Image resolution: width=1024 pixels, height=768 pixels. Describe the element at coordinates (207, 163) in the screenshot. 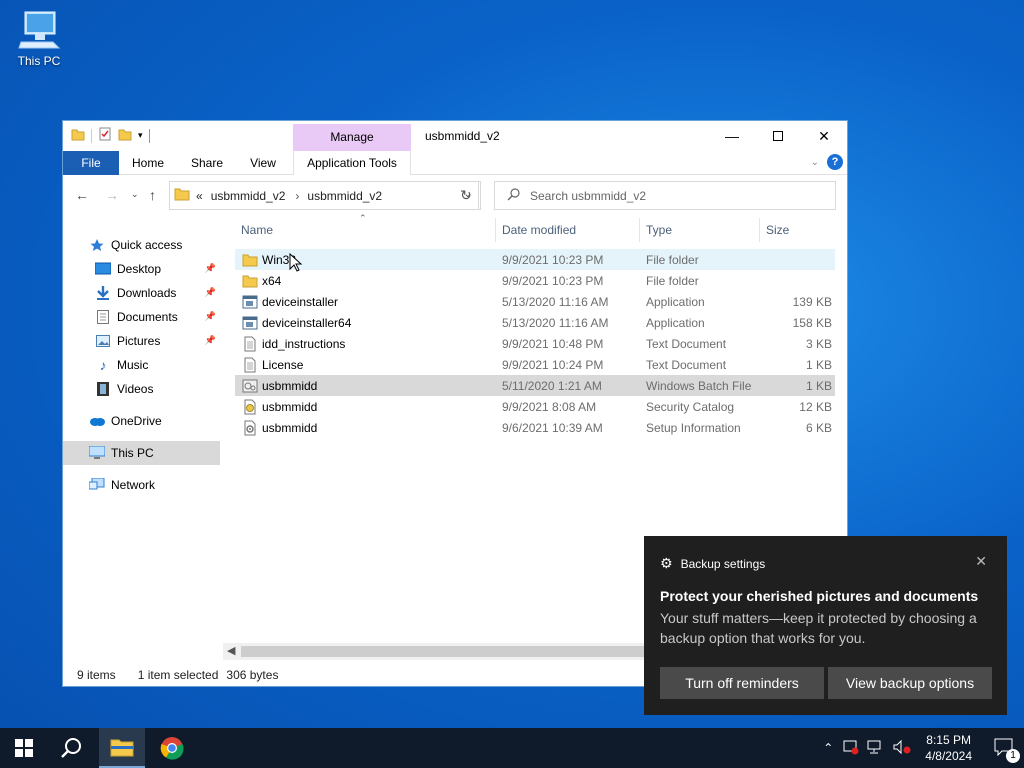

I see `tab-share: Share` at that location.